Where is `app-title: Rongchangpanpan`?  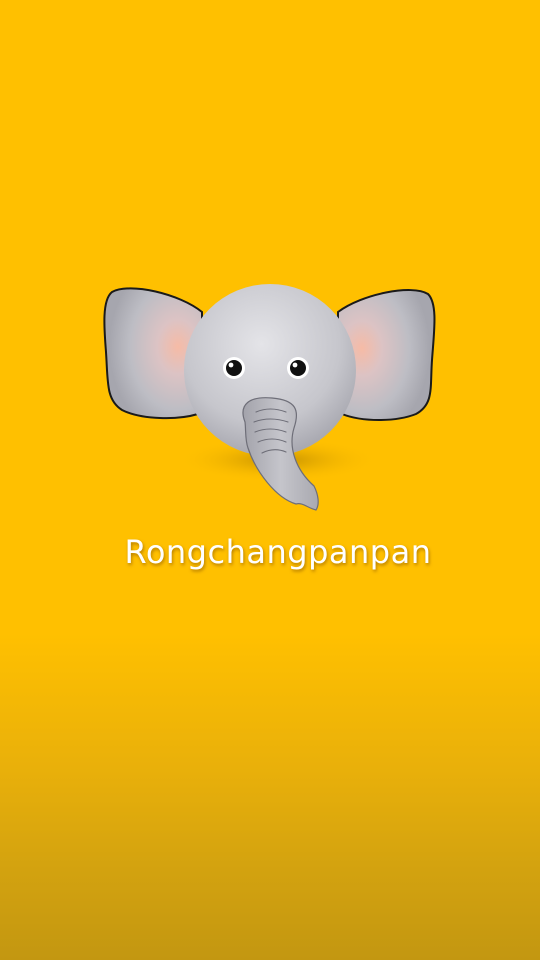 app-title: Rongchangpanpan is located at coordinates (278, 552).